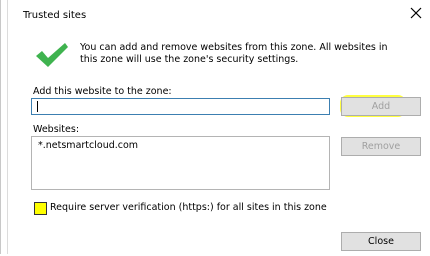 The height and width of the screenshot is (256, 430). I want to click on add-website-label: Add this website to the zone:, so click(102, 91).